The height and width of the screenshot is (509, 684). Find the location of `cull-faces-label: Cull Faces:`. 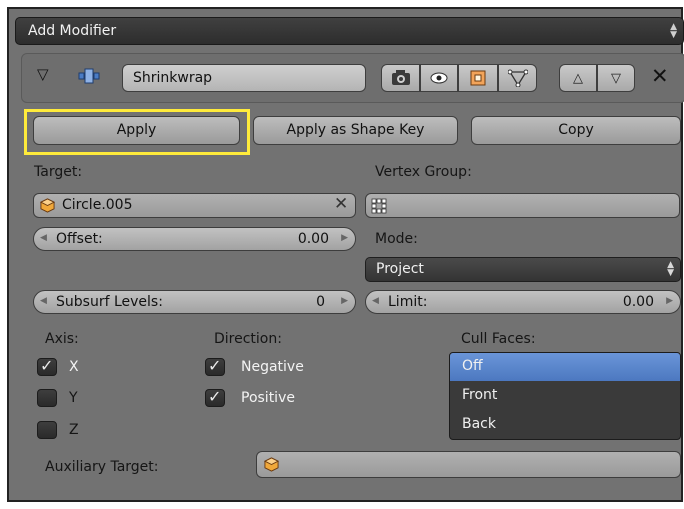

cull-faces-label: Cull Faces: is located at coordinates (498, 339).